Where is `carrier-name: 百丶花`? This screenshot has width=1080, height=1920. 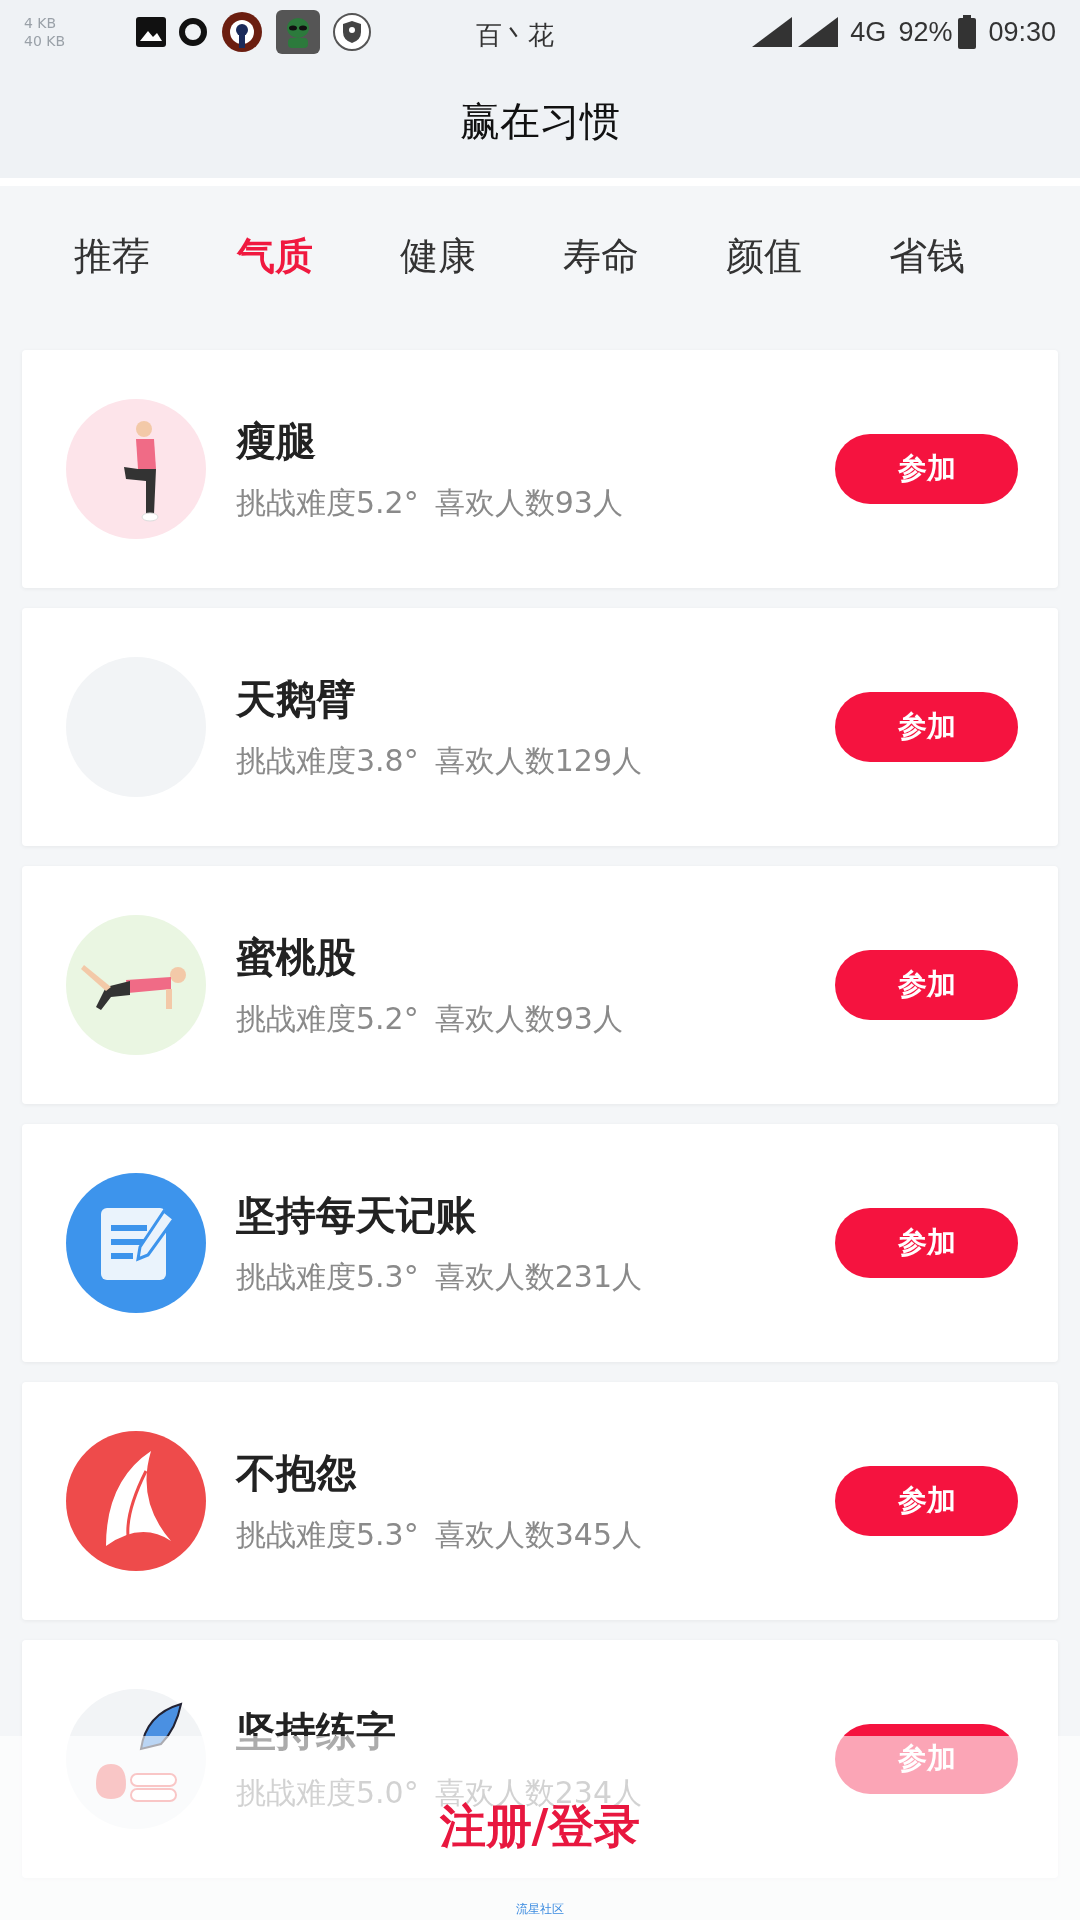 carrier-name: 百丶花 is located at coordinates (515, 35).